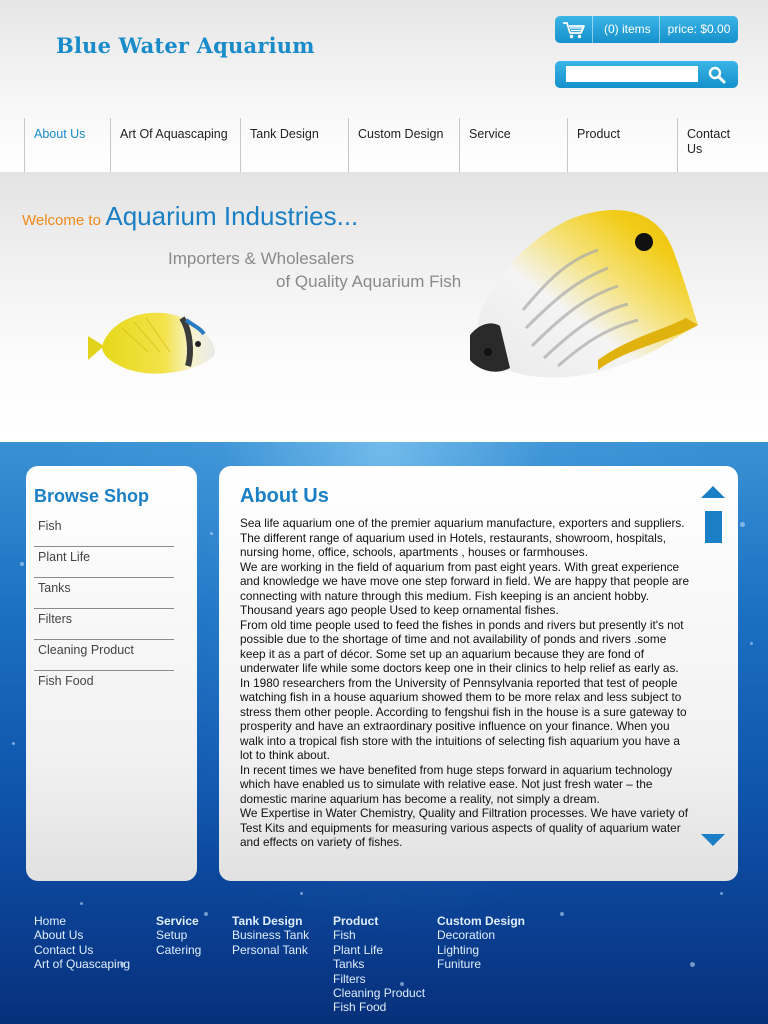 Image resolution: width=768 pixels, height=1024 pixels. Describe the element at coordinates (481, 921) in the screenshot. I see `footer-heading-custom-design: Custom Design` at that location.